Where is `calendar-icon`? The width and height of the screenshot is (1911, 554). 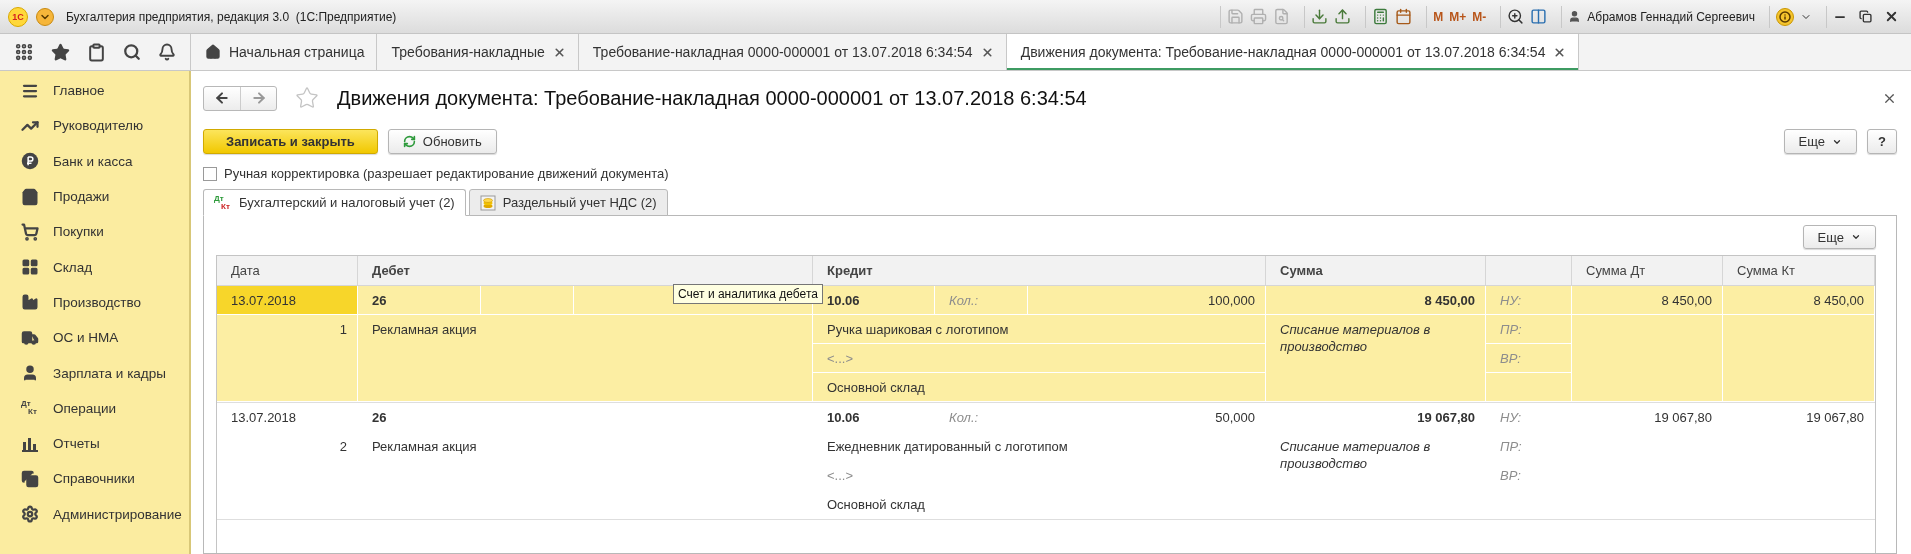 calendar-icon is located at coordinates (1404, 16).